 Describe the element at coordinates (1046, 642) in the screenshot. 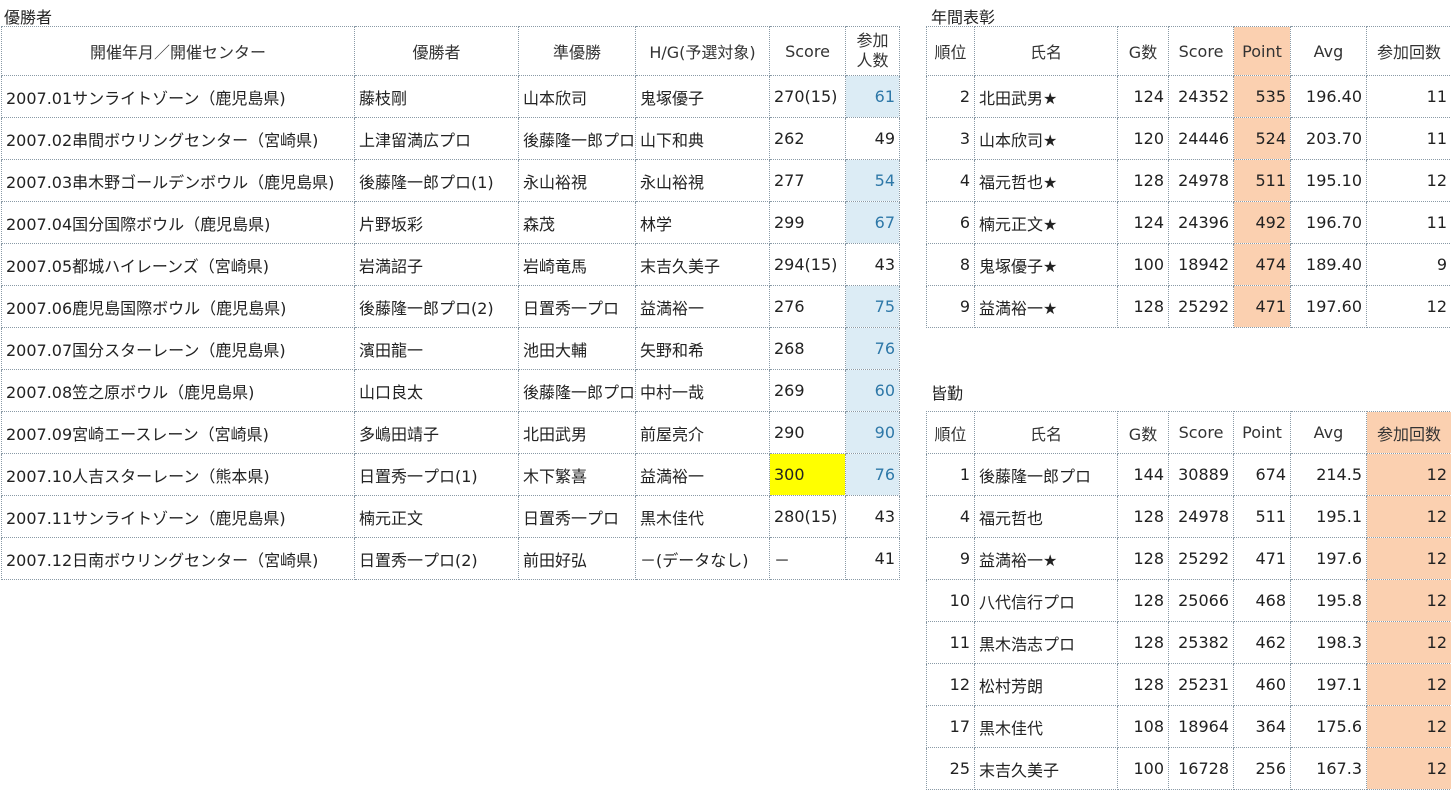

I see `name-cell: 黒木浩志プロ` at that location.